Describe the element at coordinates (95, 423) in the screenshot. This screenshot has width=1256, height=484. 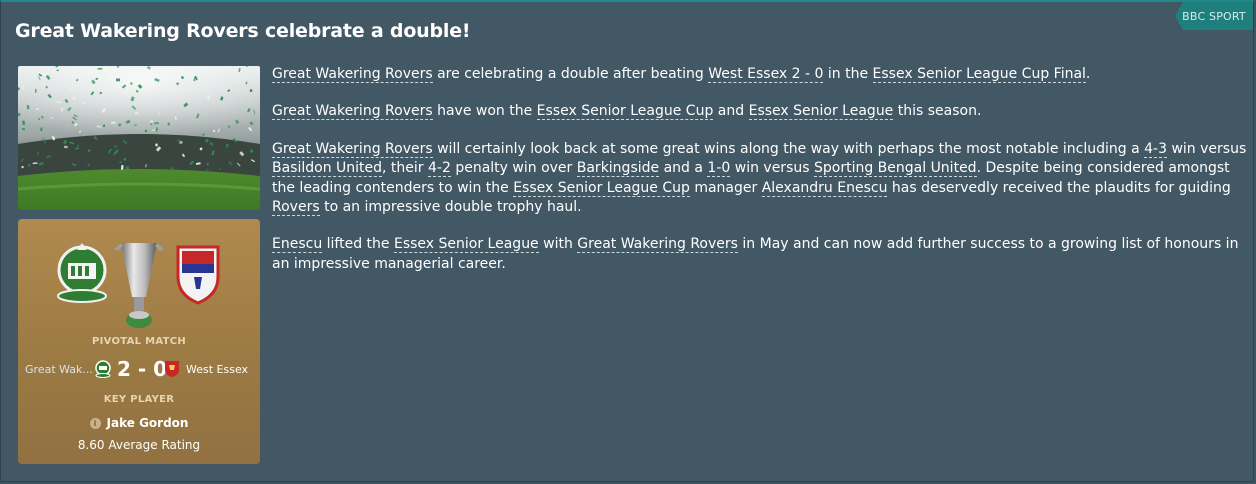
I see `info-icon: i` at that location.